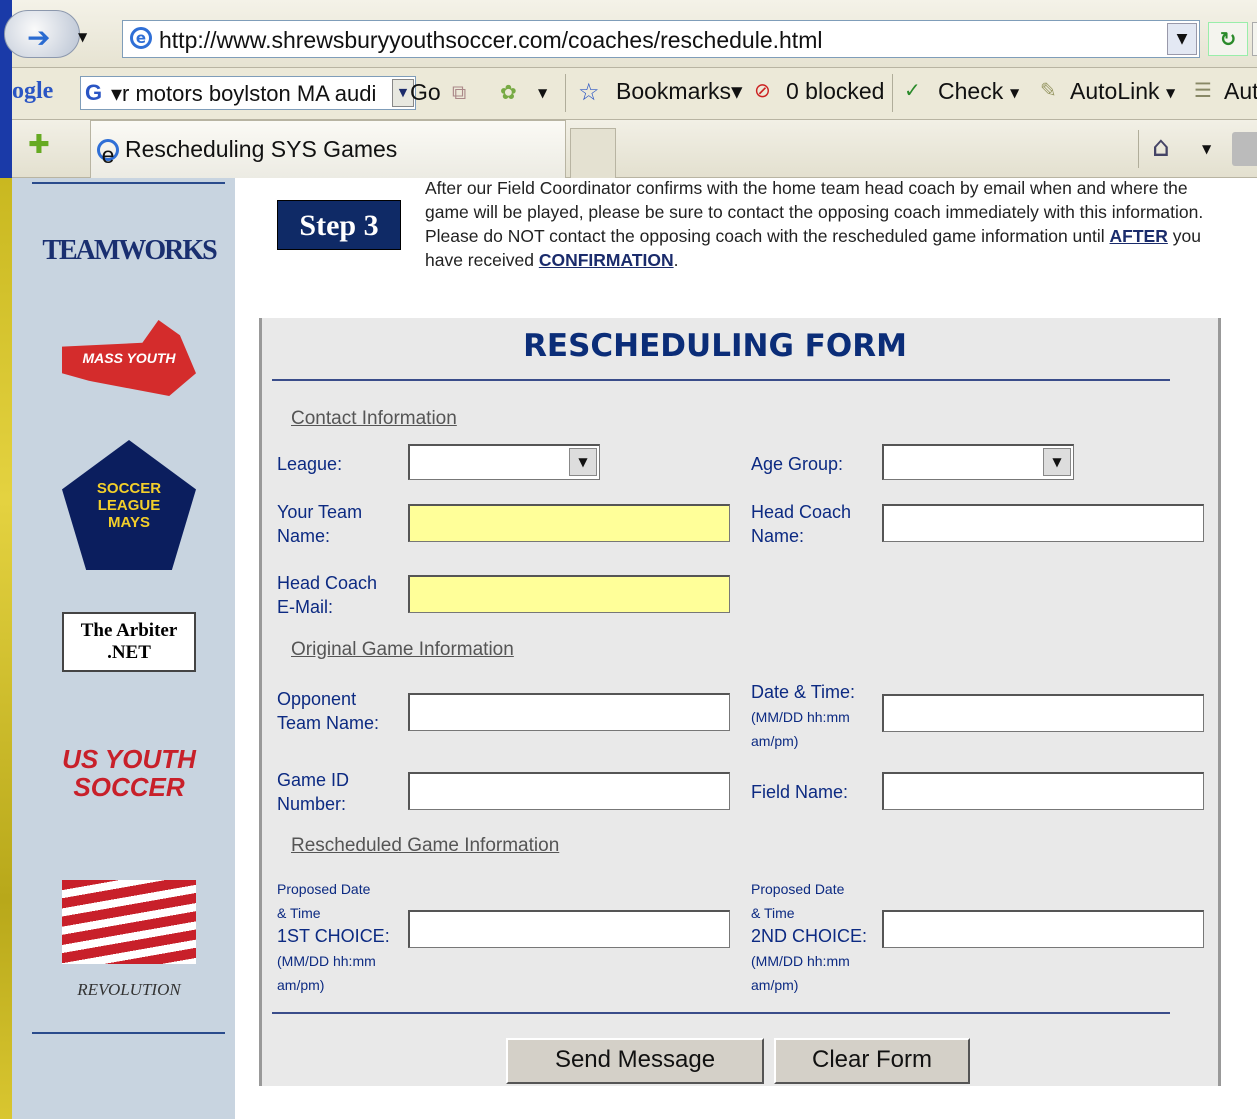 The width and height of the screenshot is (1257, 1119). Describe the element at coordinates (244, 93) in the screenshot. I see `google-search-text: ▾r motors boylston MA audi` at that location.